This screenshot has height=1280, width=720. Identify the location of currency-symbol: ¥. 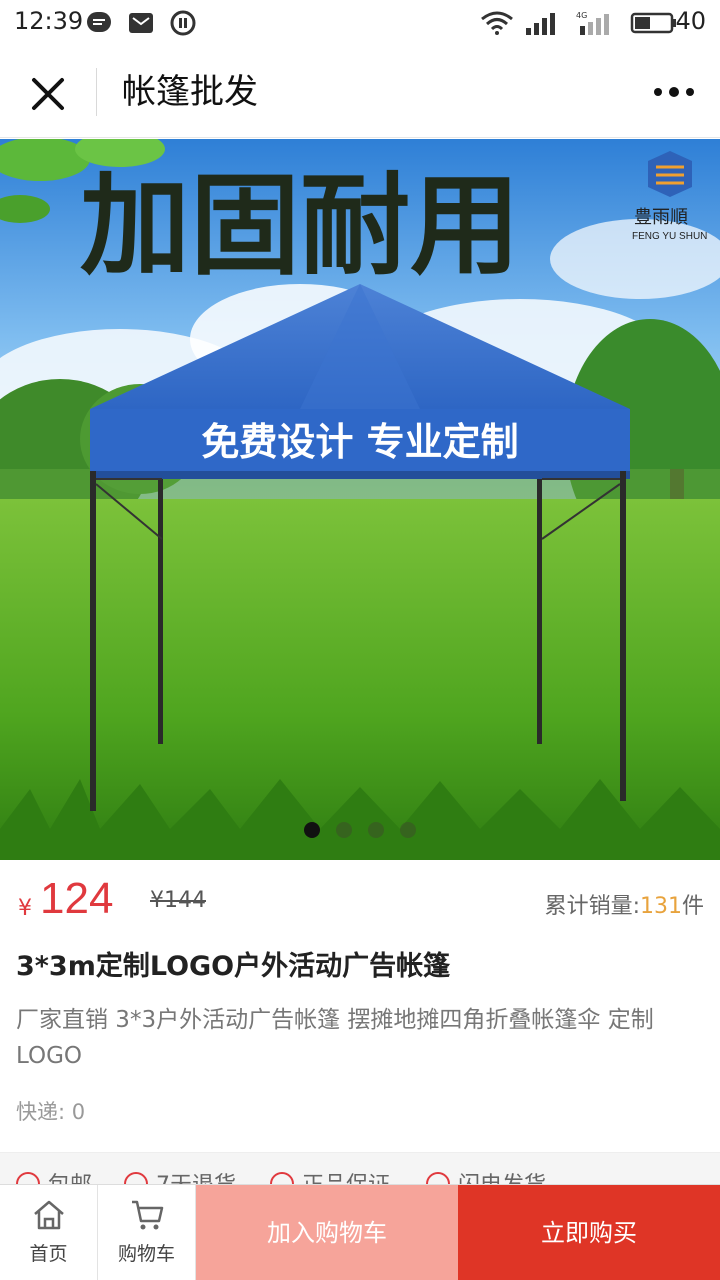
(25, 908).